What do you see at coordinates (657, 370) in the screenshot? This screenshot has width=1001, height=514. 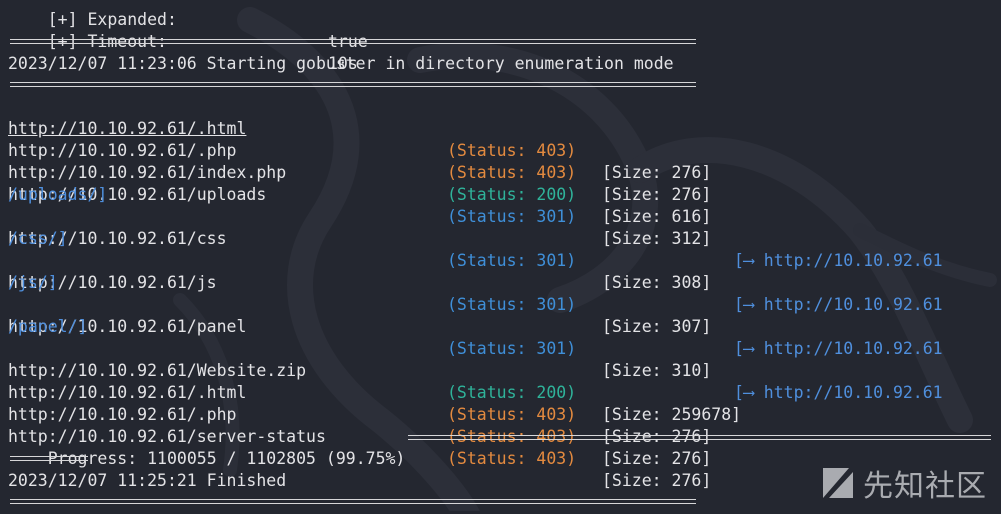 I see `response-size: [Size: 310]` at bounding box center [657, 370].